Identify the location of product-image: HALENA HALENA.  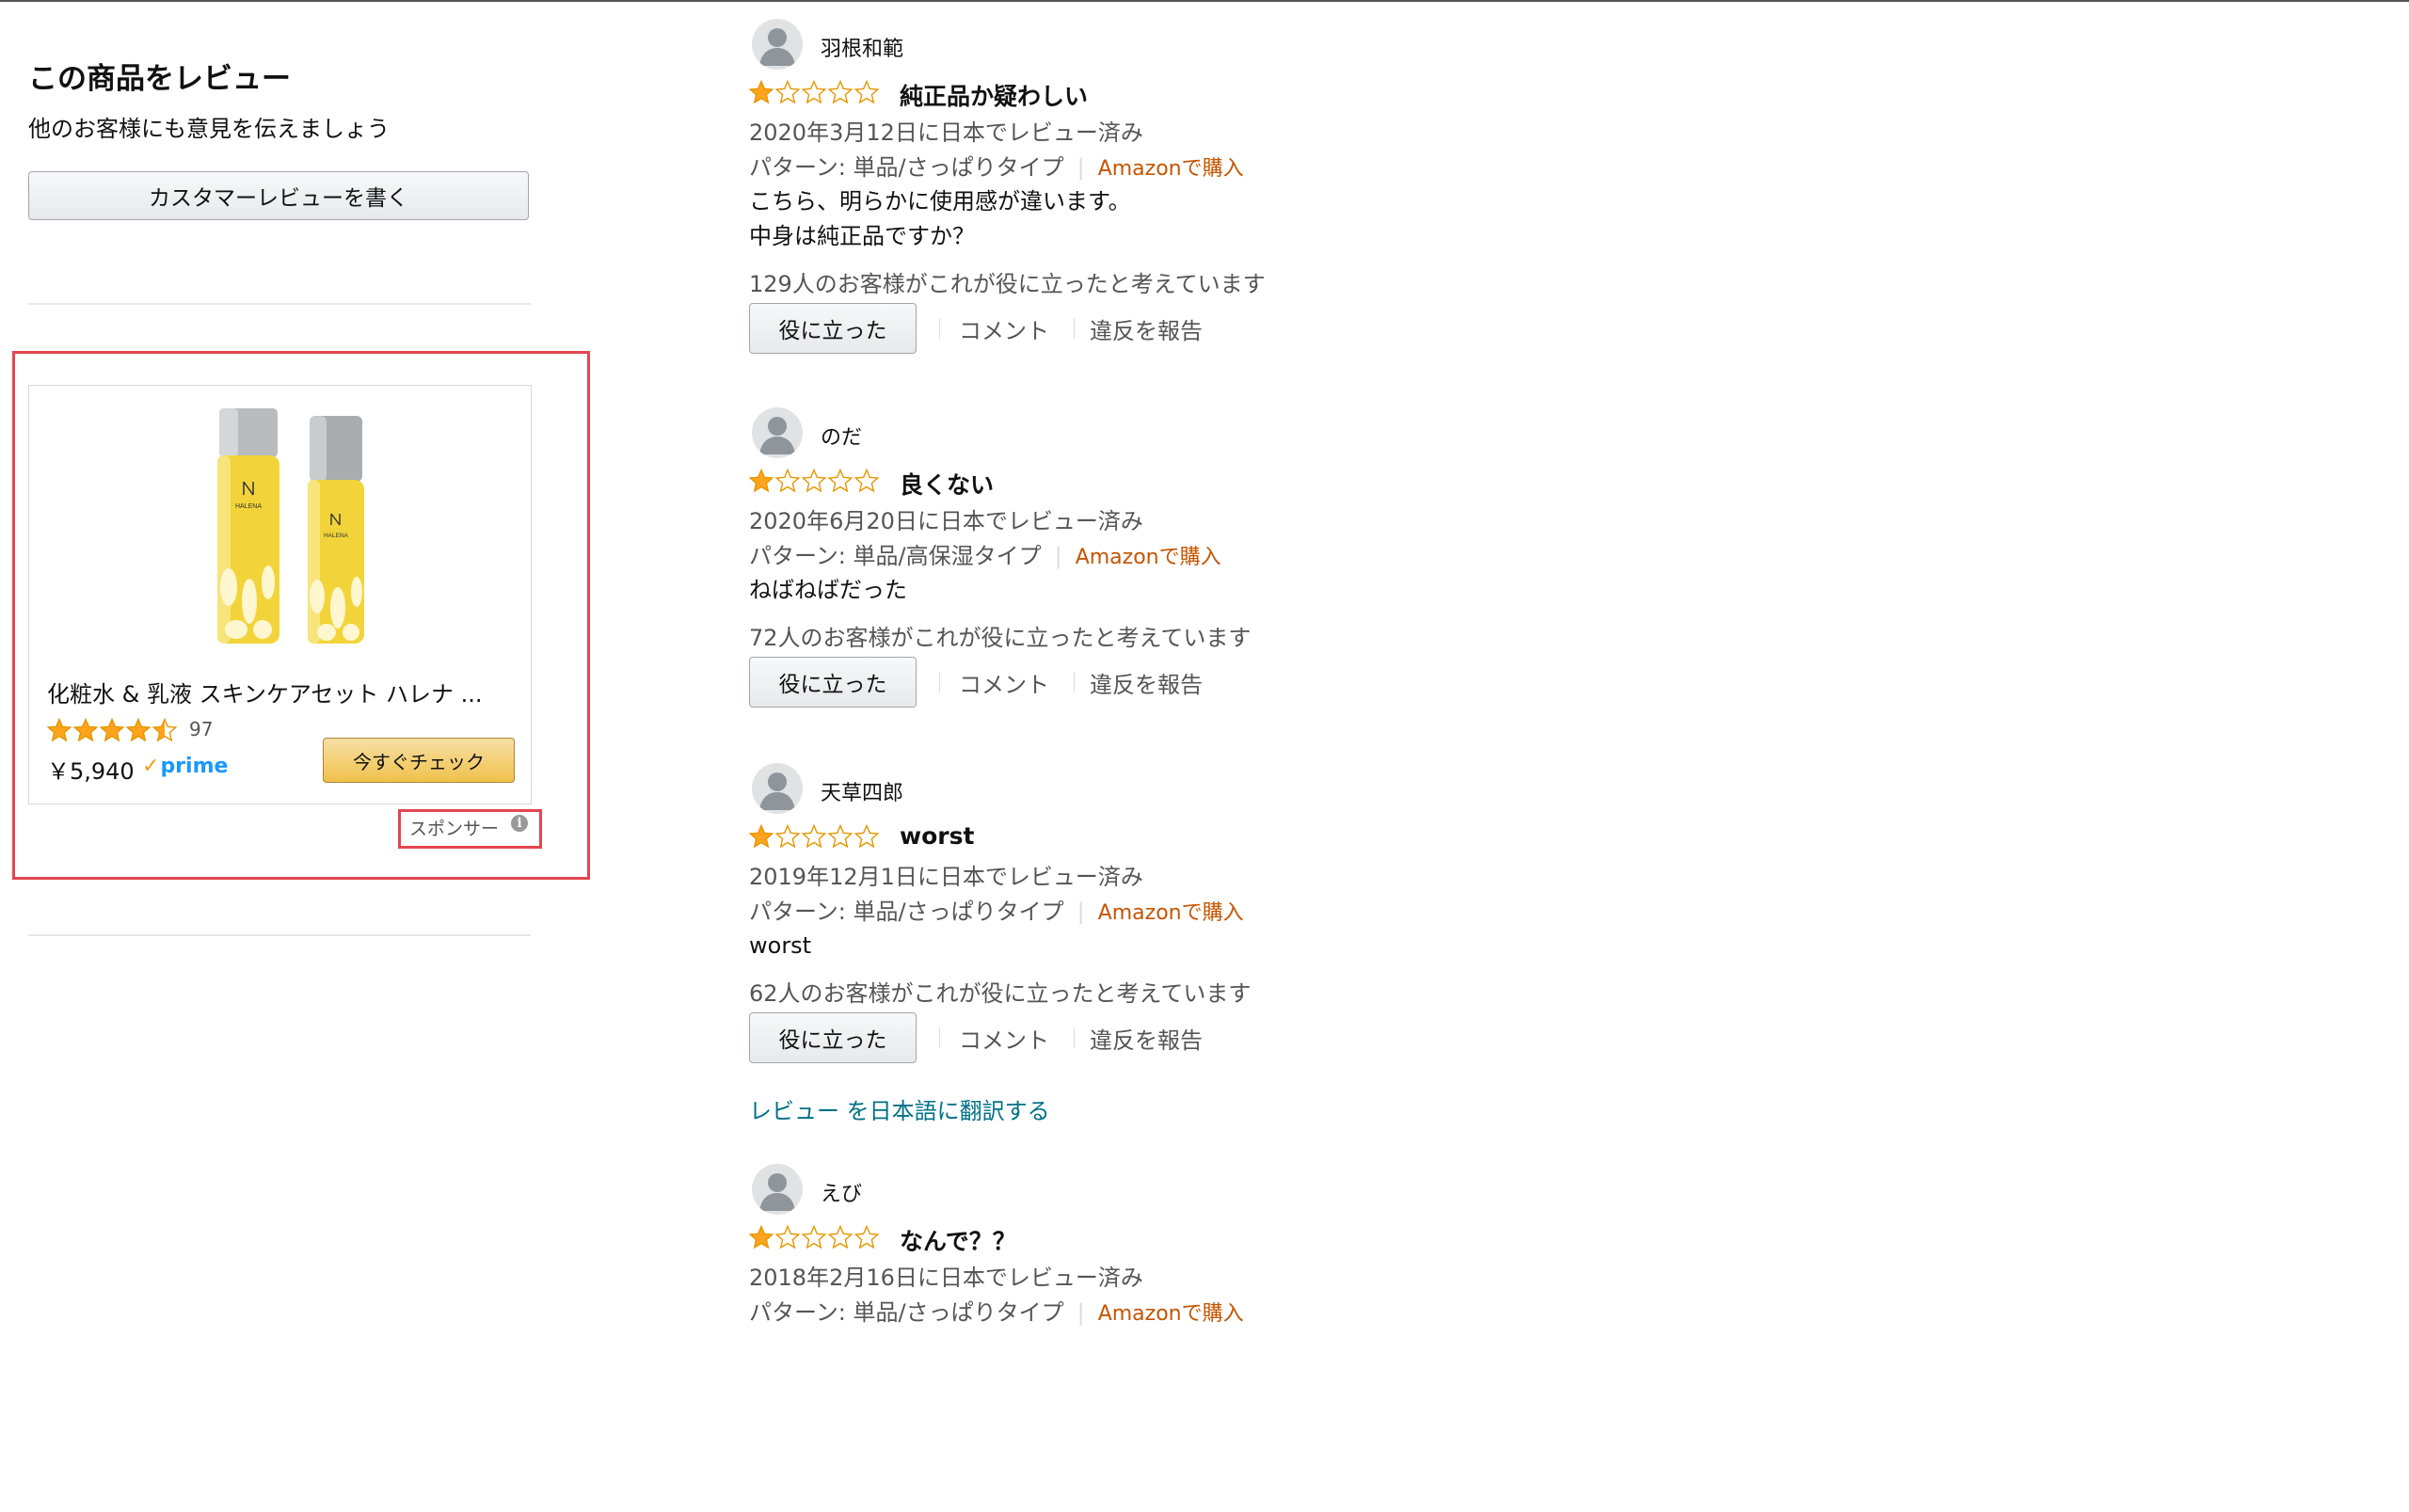
(293, 528).